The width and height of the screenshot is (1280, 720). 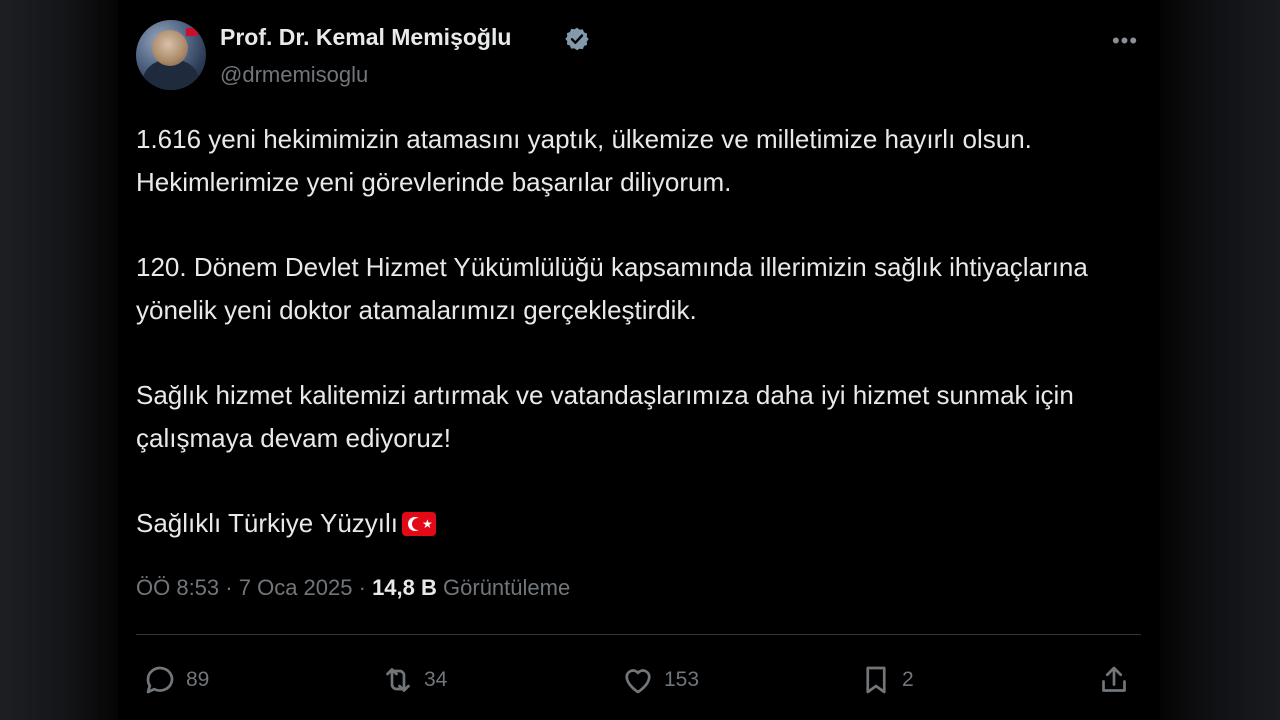 I want to click on heart-icon, so click(x=638, y=681).